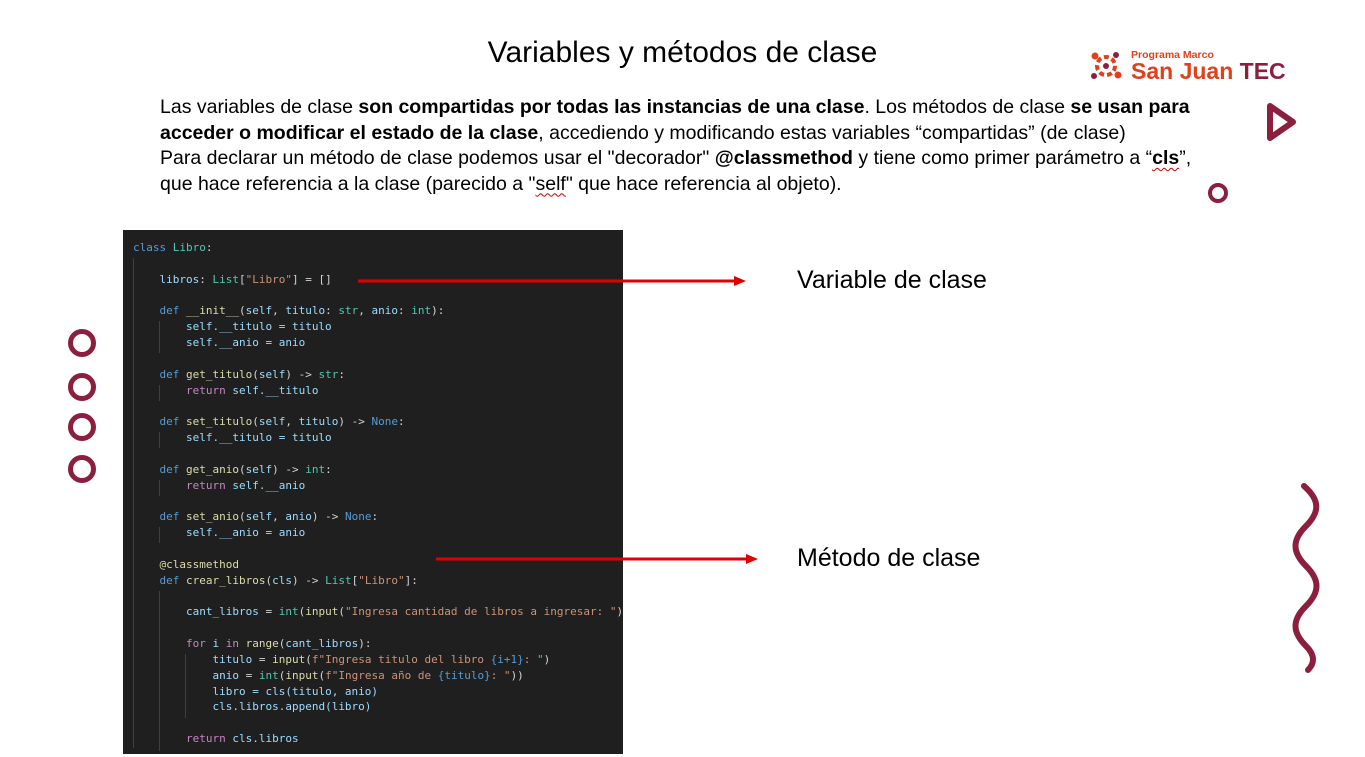 The width and height of the screenshot is (1365, 757). What do you see at coordinates (82, 406) in the screenshot?
I see `circles-column-icon` at bounding box center [82, 406].